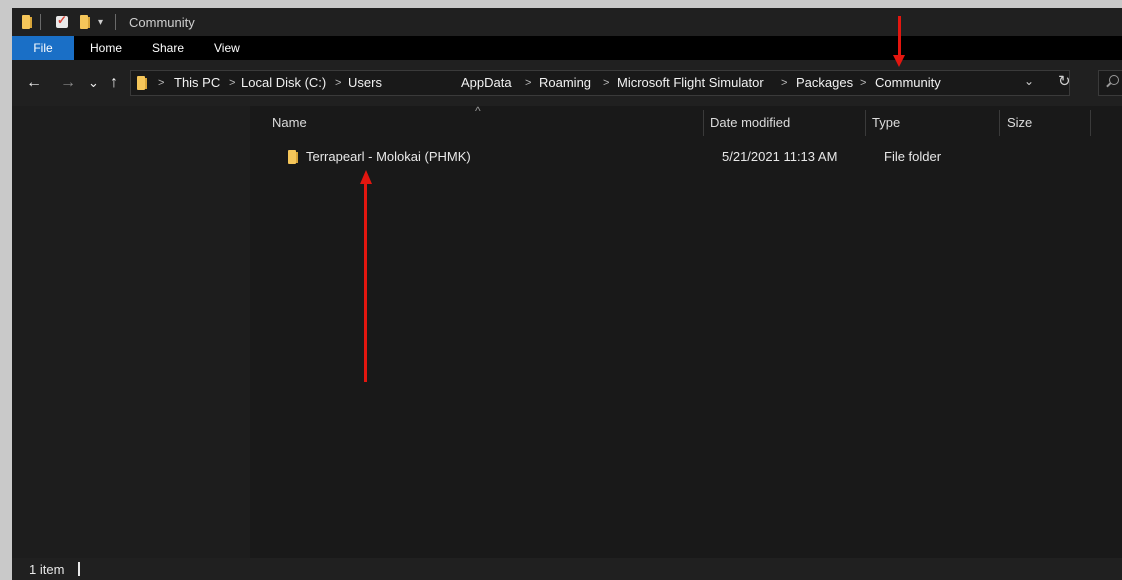 The width and height of the screenshot is (1122, 580). What do you see at coordinates (106, 48) in the screenshot?
I see `tab-home: Home` at bounding box center [106, 48].